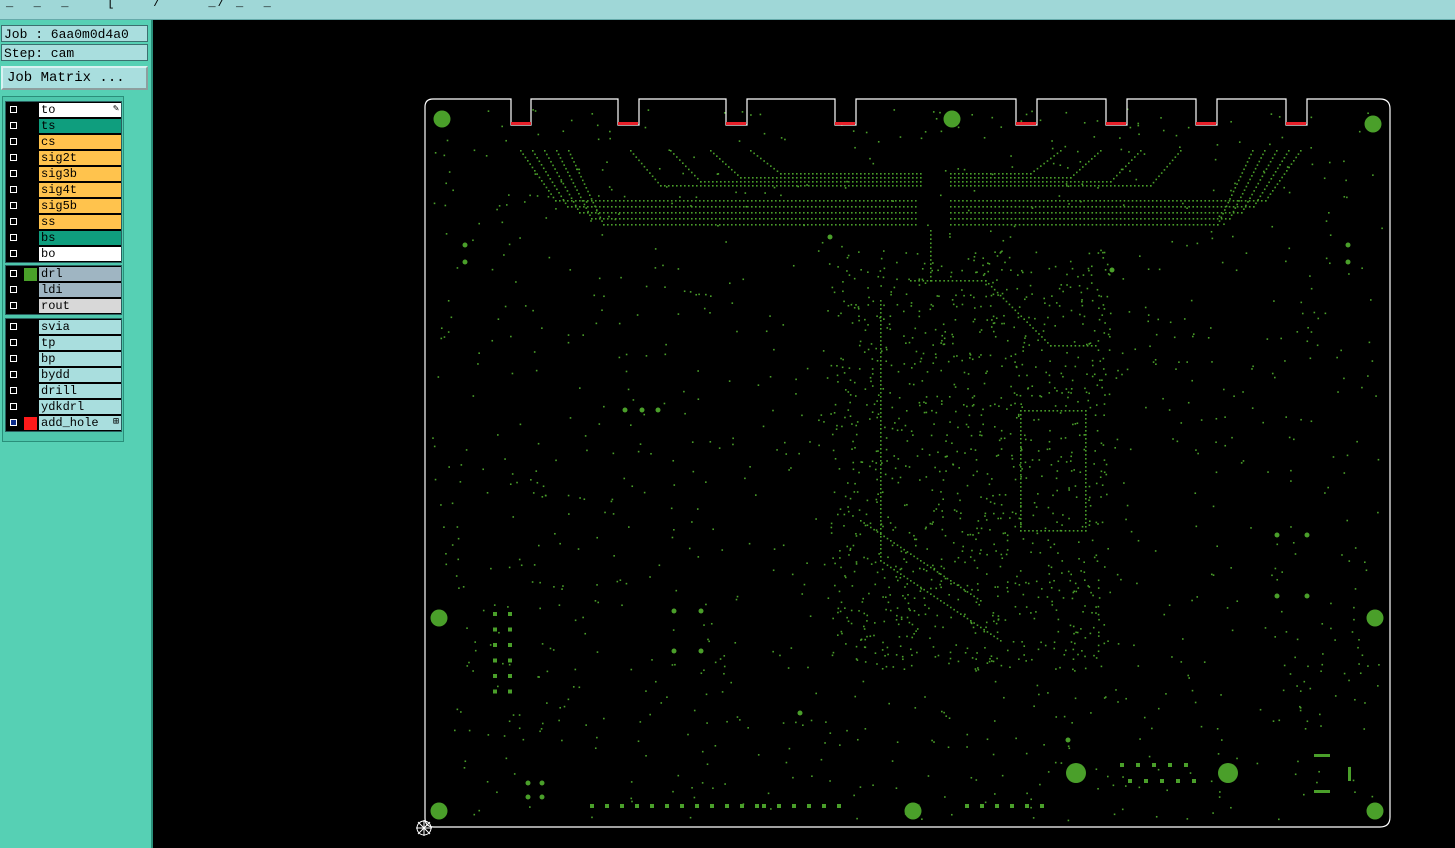 This screenshot has width=1455, height=848. I want to click on layer-row-ss: ss, so click(63, 222).